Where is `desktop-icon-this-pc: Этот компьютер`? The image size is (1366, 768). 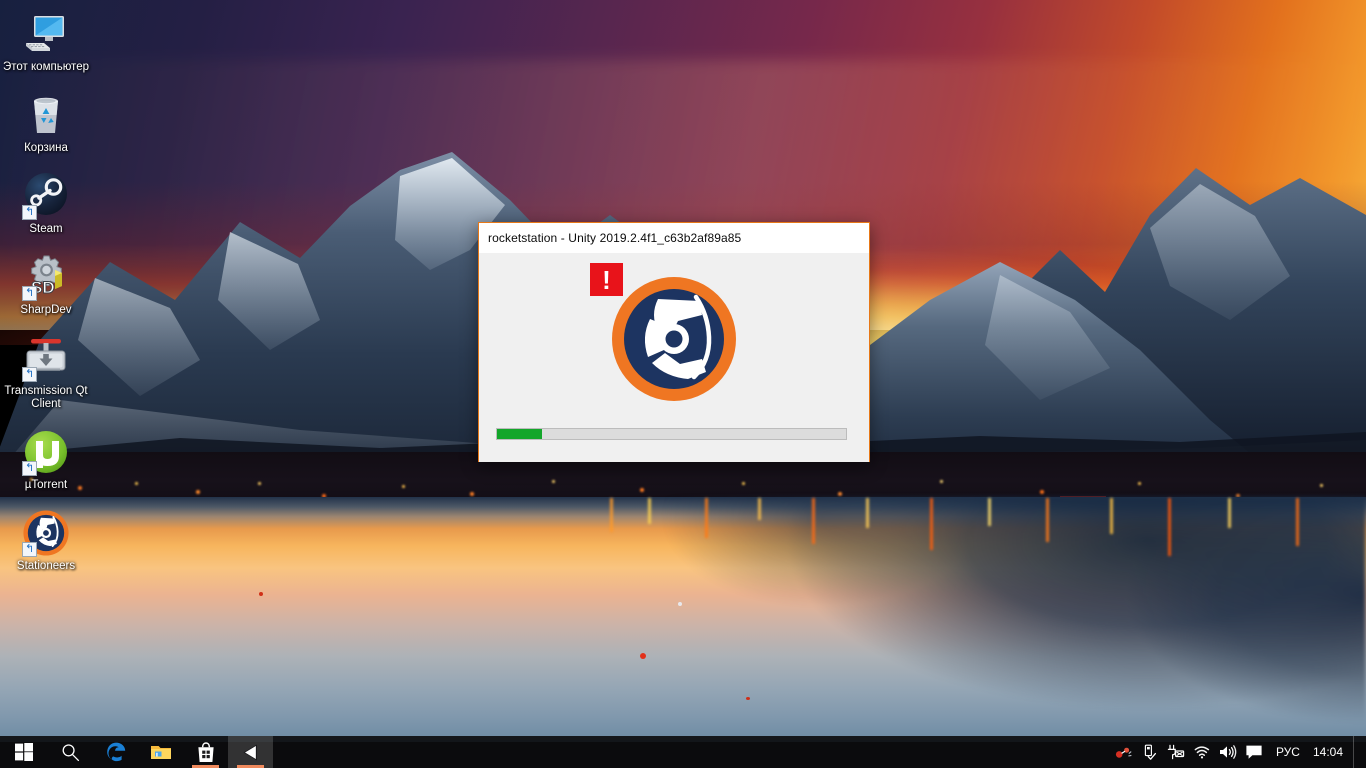 desktop-icon-this-pc: Этот компьютер is located at coordinates (46, 41).